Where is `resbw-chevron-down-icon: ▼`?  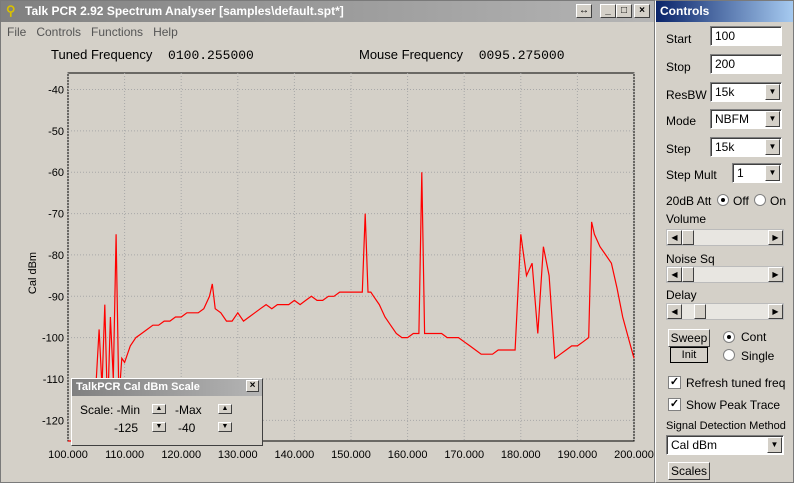 resbw-chevron-down-icon: ▼ is located at coordinates (772, 92).